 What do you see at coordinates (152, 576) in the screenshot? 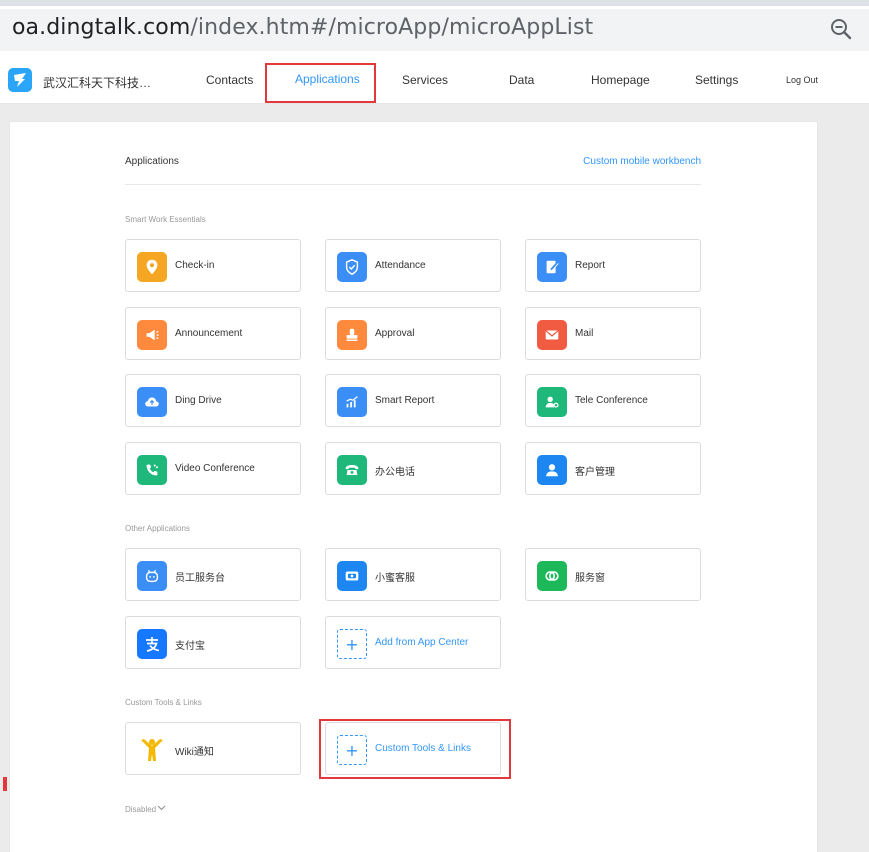
I see `robot-icon` at bounding box center [152, 576].